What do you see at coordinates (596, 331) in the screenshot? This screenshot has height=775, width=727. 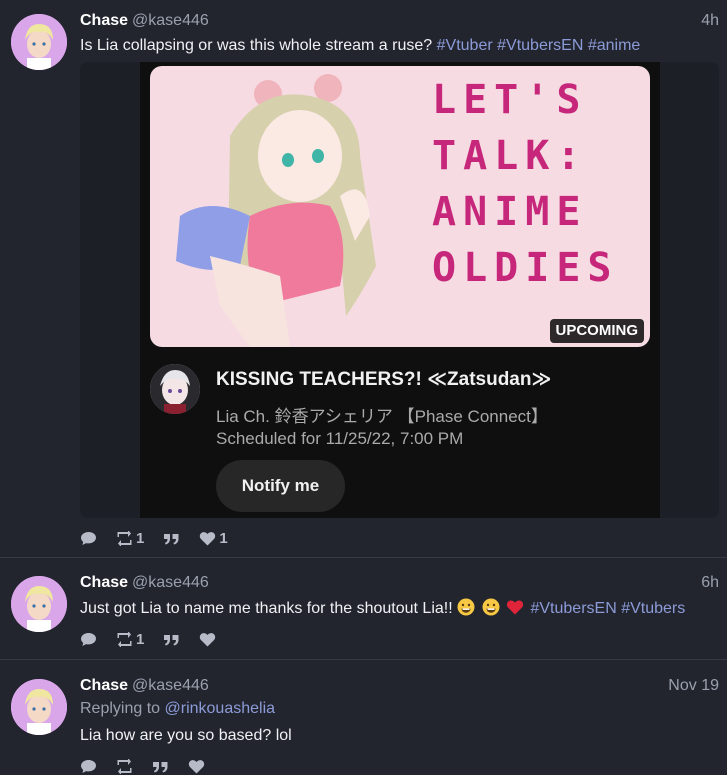 I see `upcoming-badge: UPCOMING` at bounding box center [596, 331].